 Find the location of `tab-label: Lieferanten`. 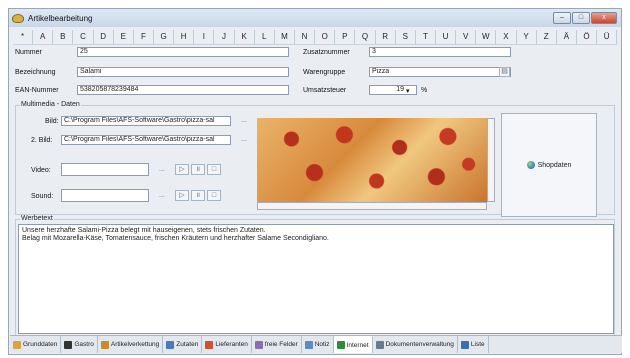

tab-label: Lieferanten is located at coordinates (231, 344).